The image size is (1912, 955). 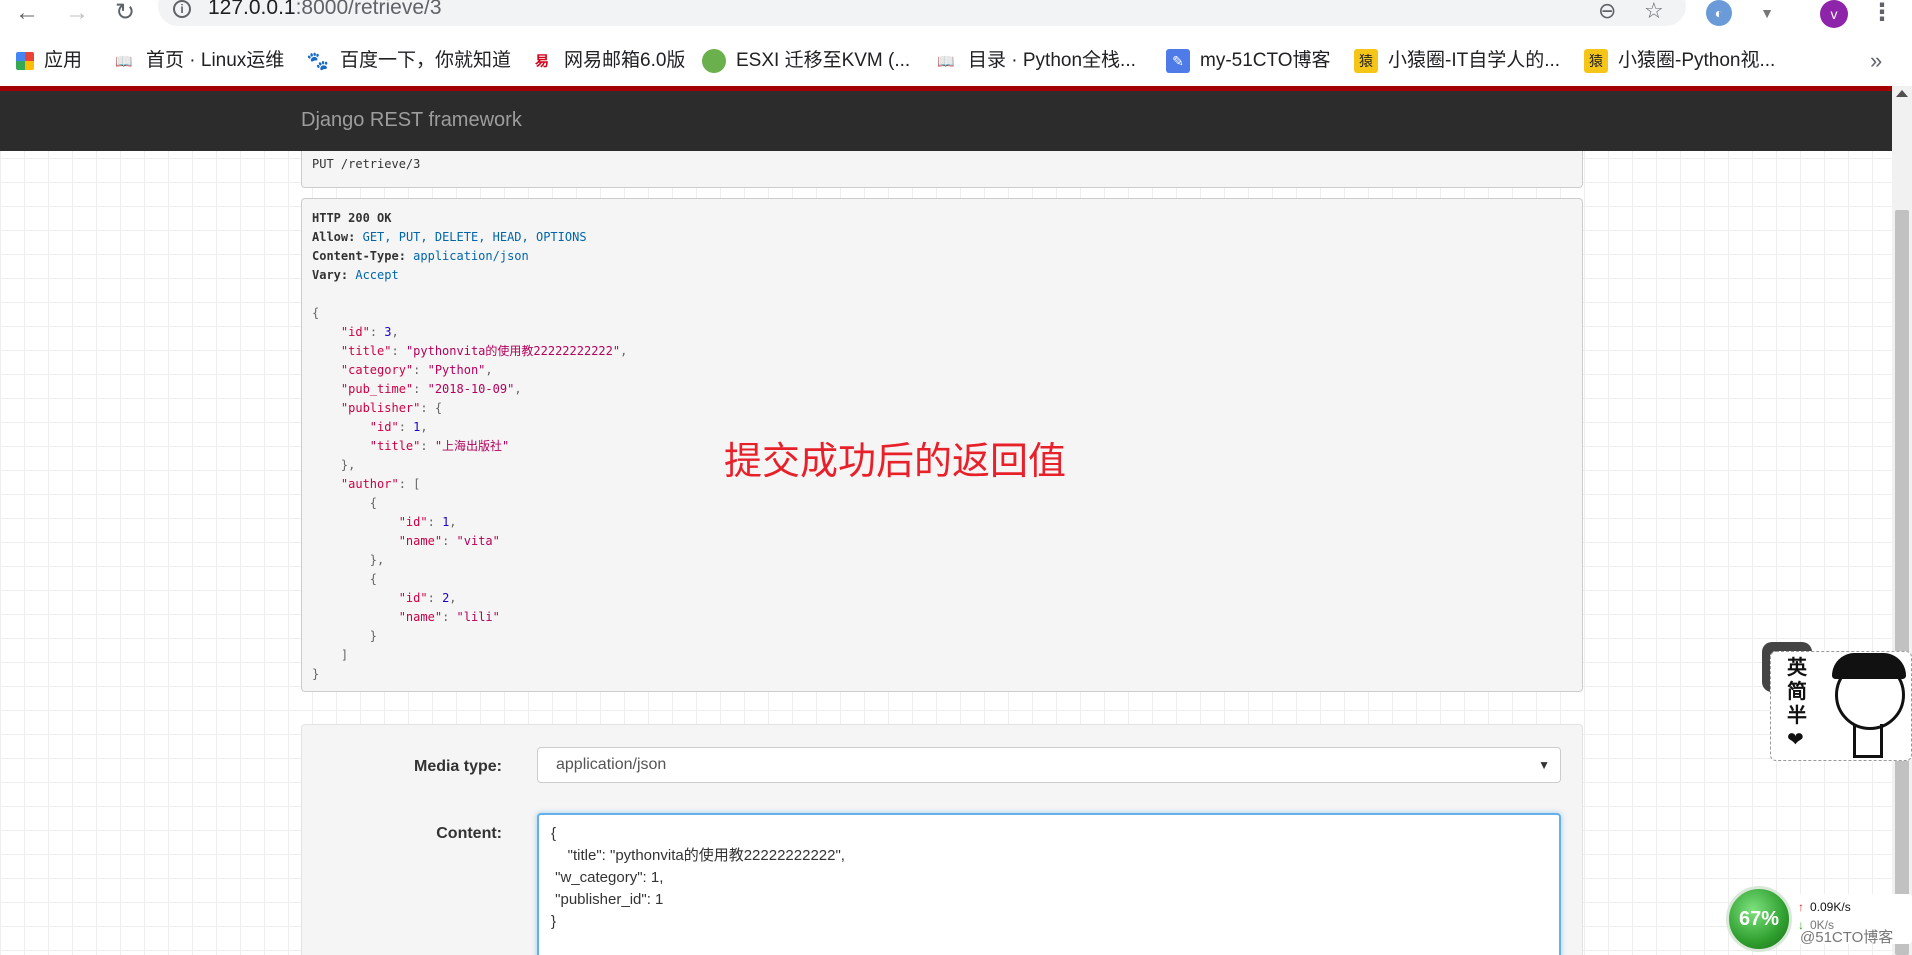 I want to click on sticker-widget: 英简半❤, so click(x=1841, y=706).